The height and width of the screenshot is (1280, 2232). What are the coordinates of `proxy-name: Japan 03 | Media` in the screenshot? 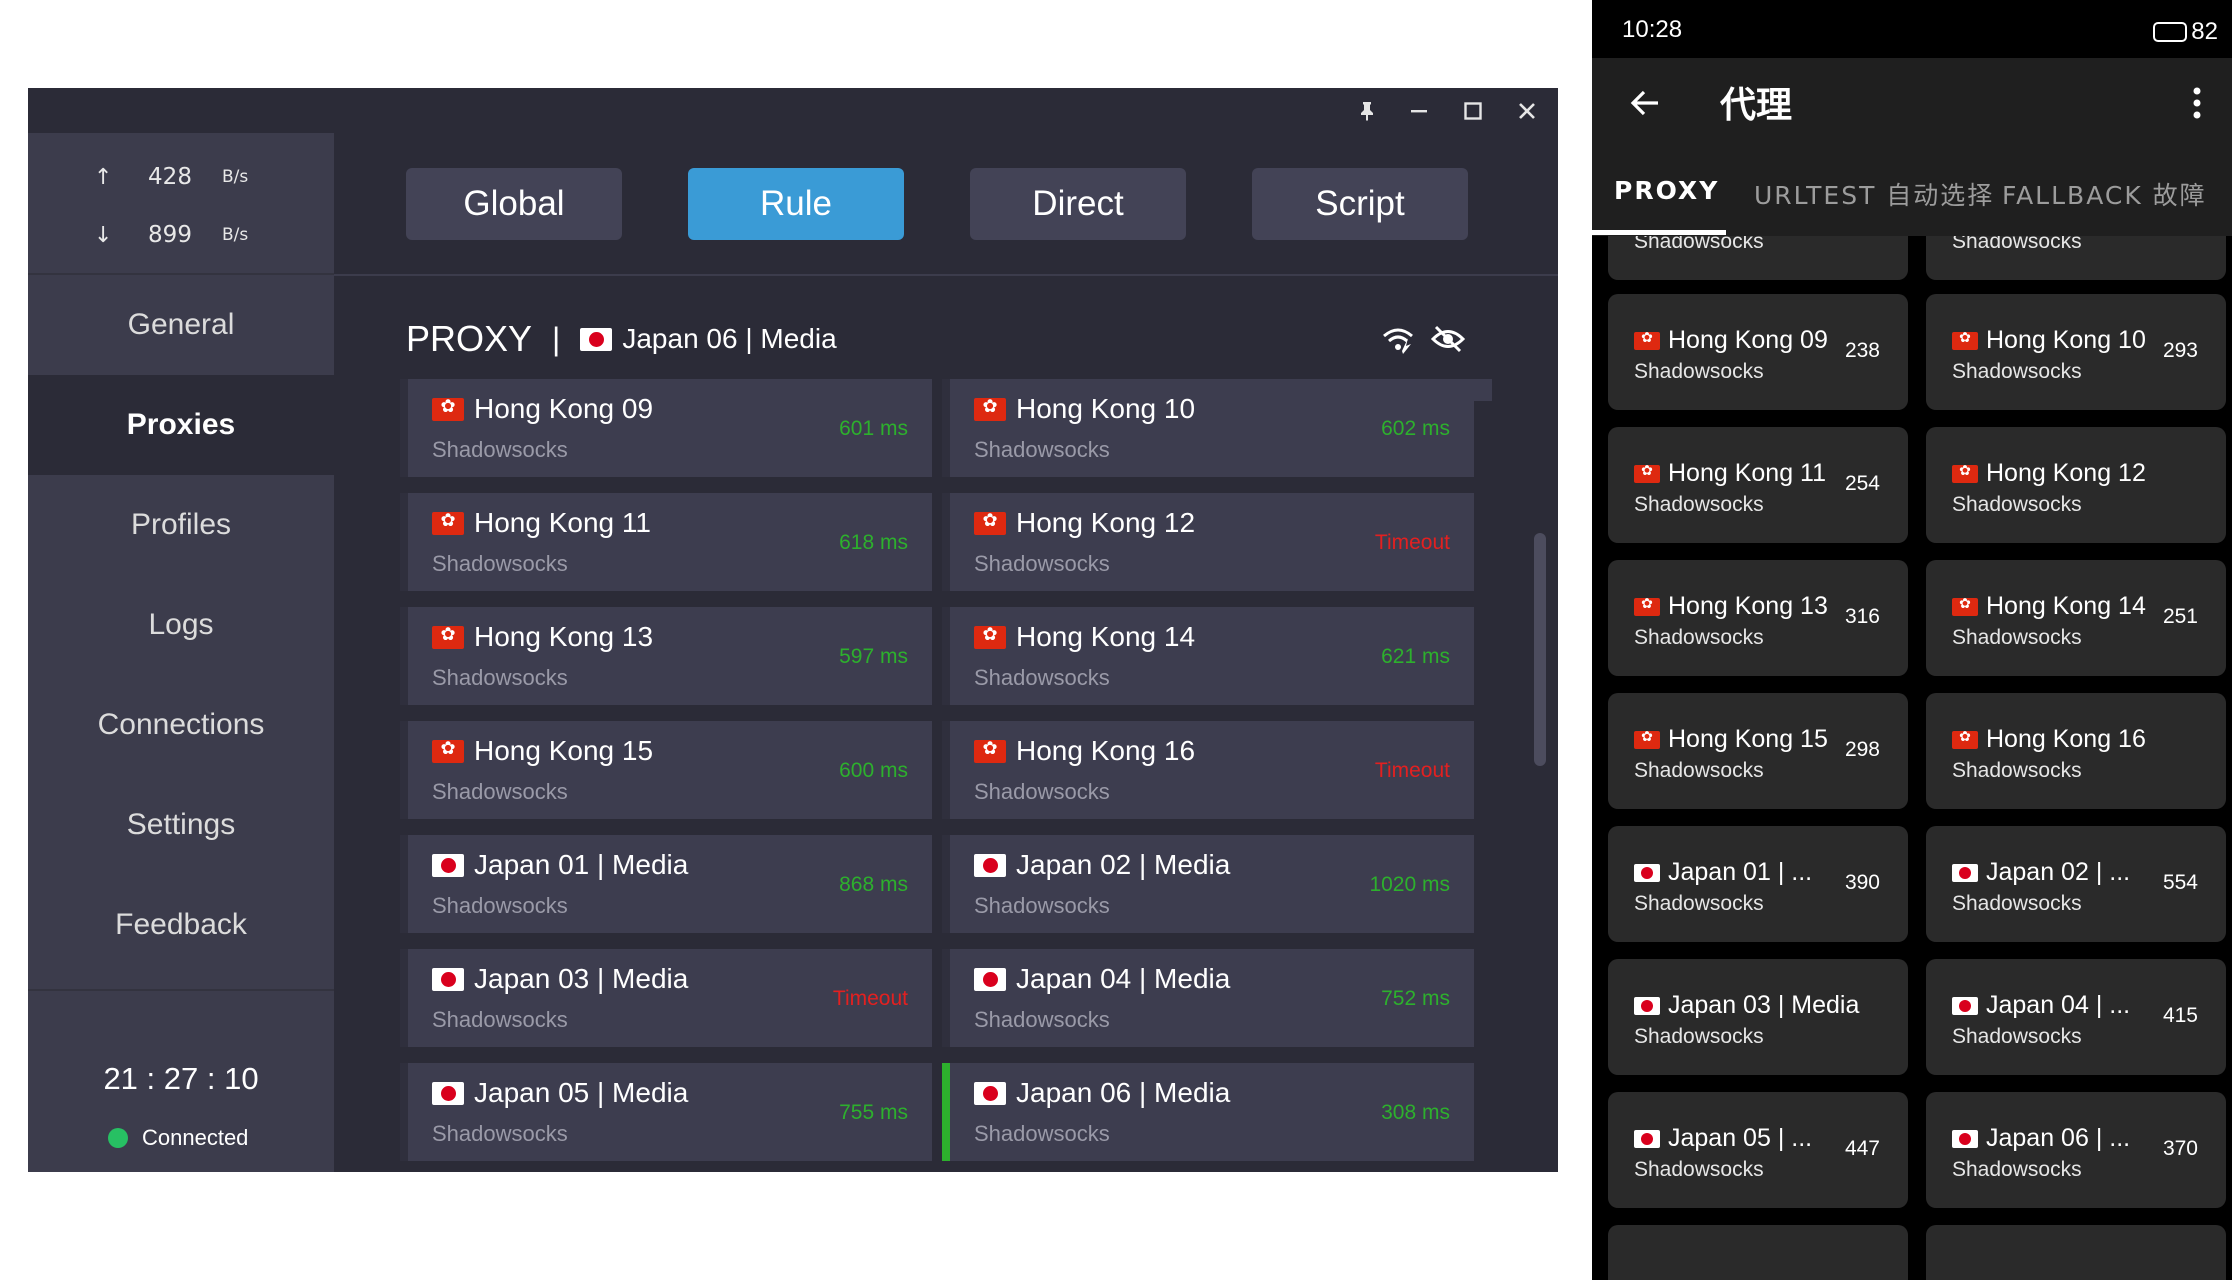 It's located at (1764, 1005).